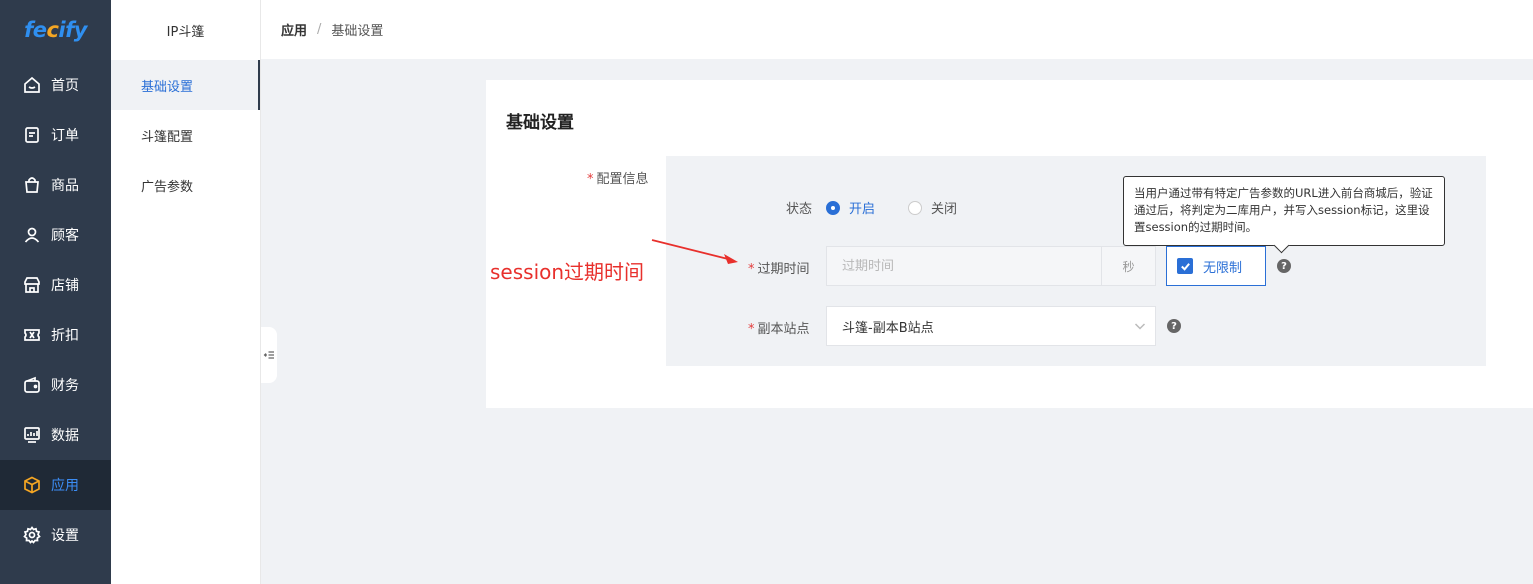 This screenshot has height=584, width=1533. What do you see at coordinates (1223, 268) in the screenshot?
I see `unlimited-label: 无限制` at bounding box center [1223, 268].